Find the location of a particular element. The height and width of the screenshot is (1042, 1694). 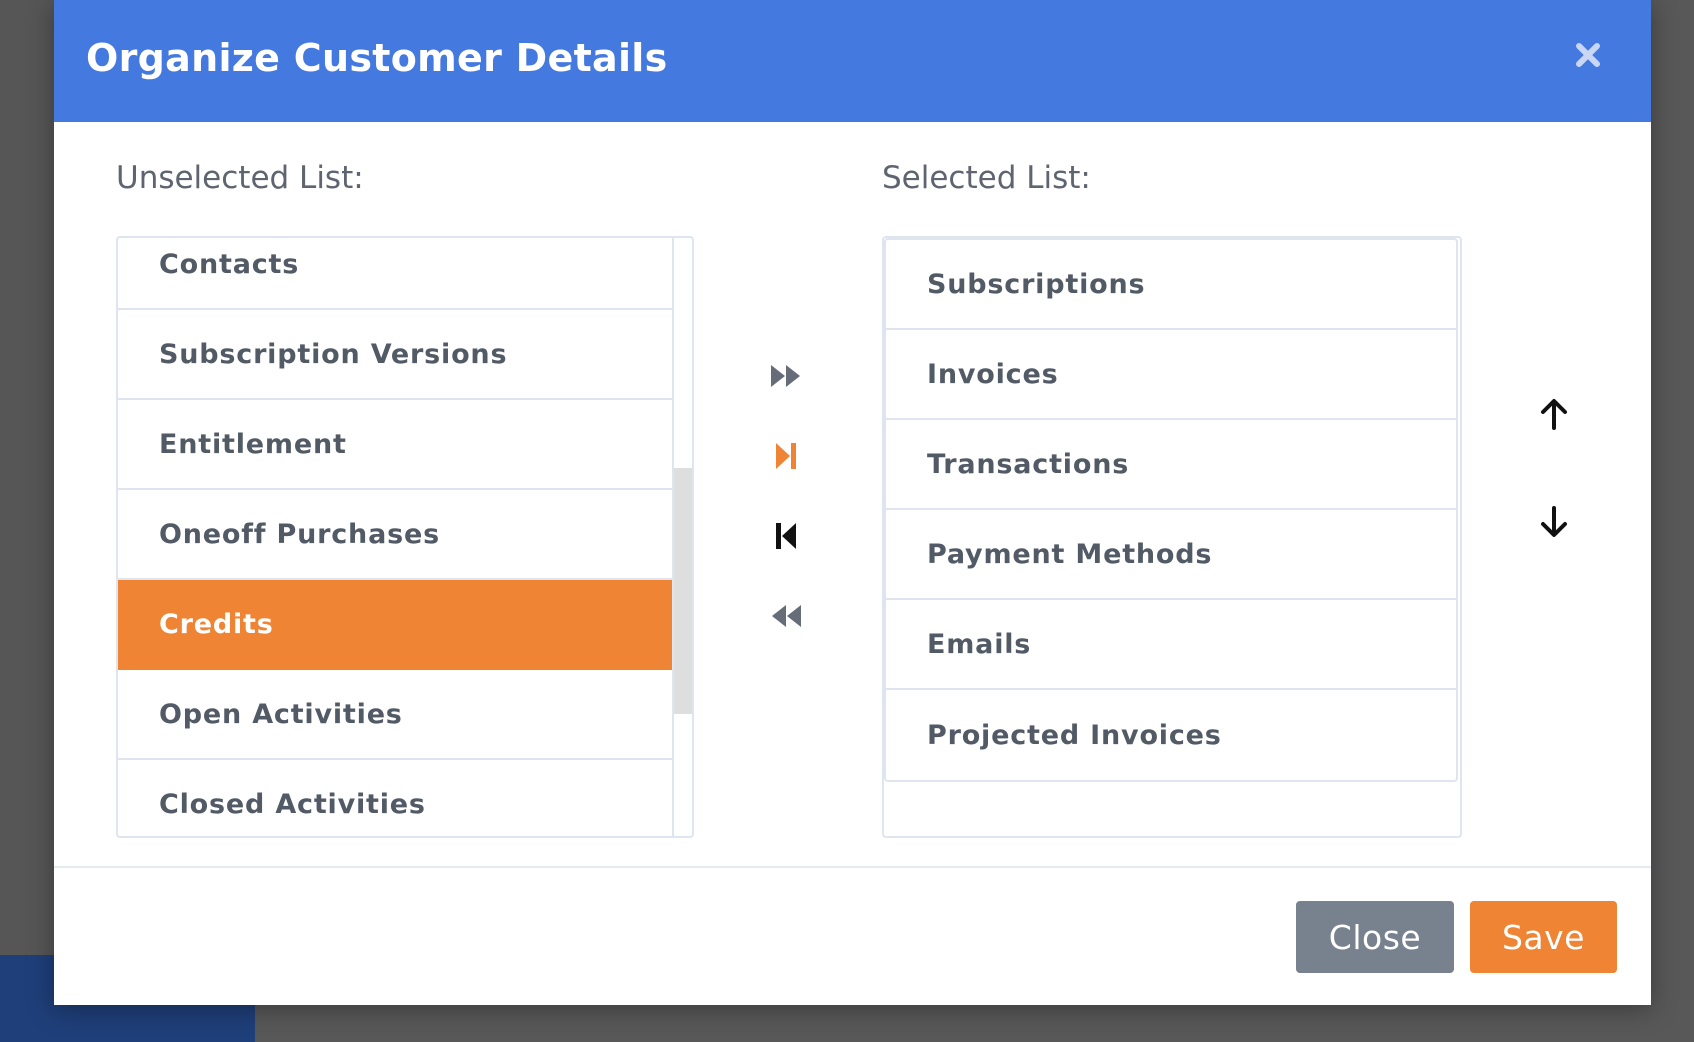

move-selected-right-icon is located at coordinates (786, 456).